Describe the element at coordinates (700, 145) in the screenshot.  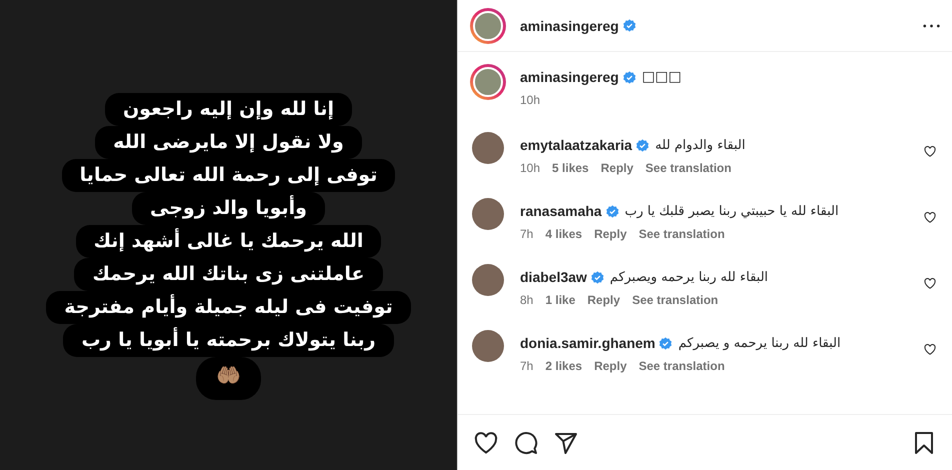
I see `comment-text: البقاء والدوام لله` at that location.